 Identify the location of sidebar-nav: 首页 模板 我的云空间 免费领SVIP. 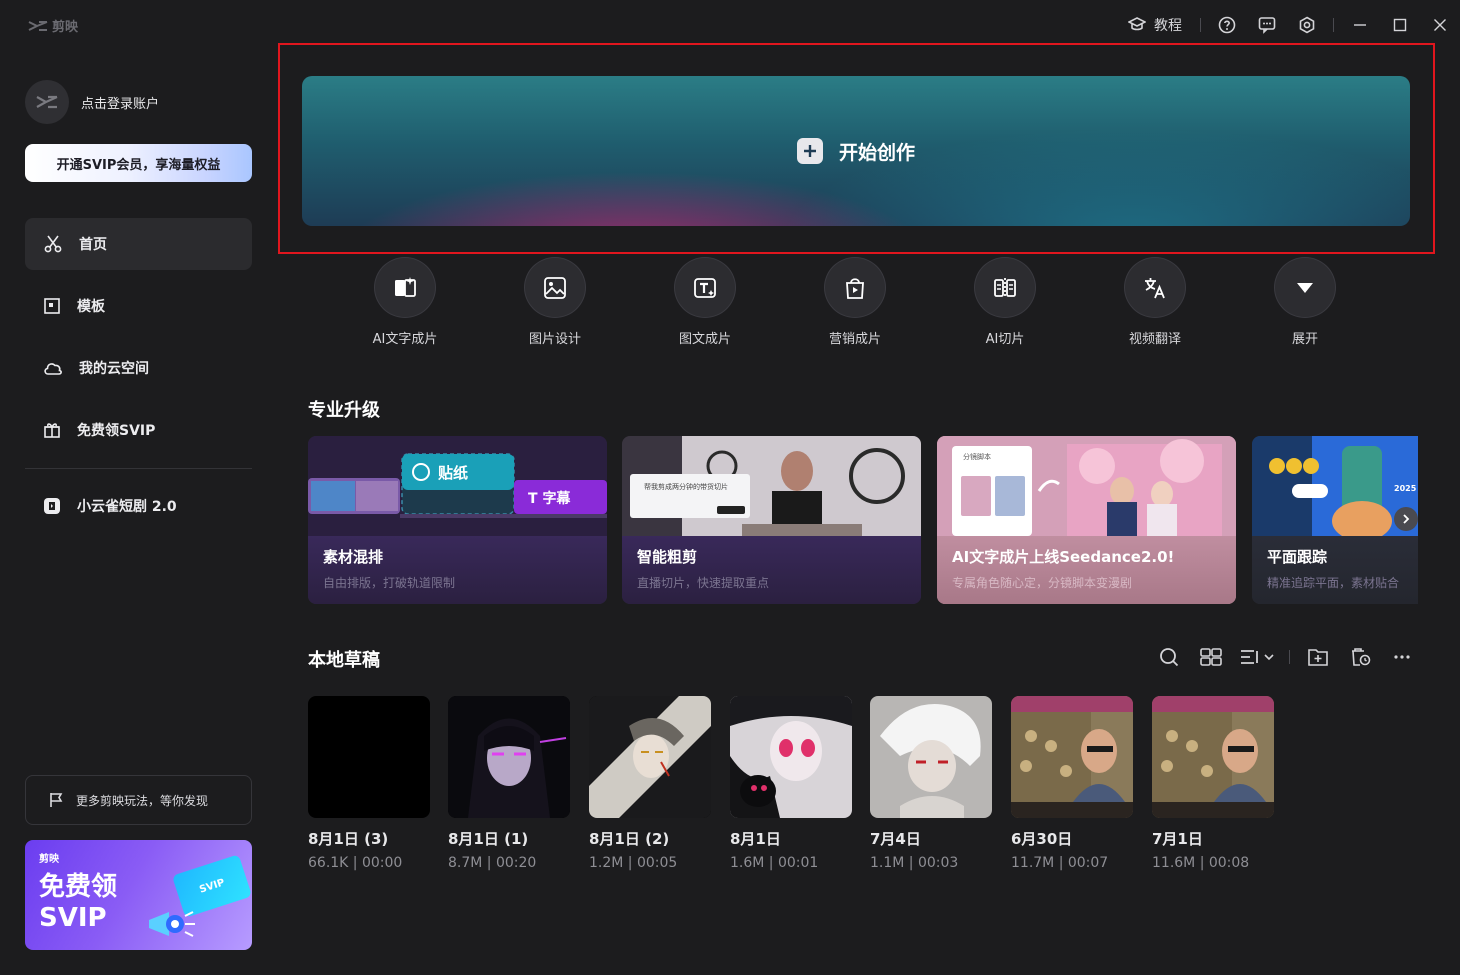
(138, 342).